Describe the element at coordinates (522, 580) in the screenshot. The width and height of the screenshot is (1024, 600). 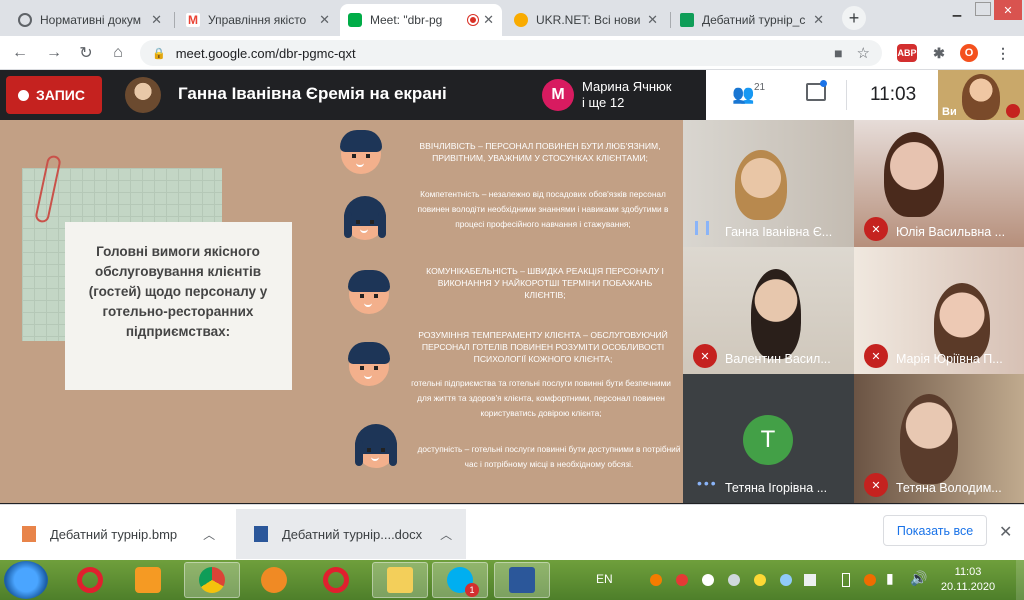
I see `taskbar-word` at that location.